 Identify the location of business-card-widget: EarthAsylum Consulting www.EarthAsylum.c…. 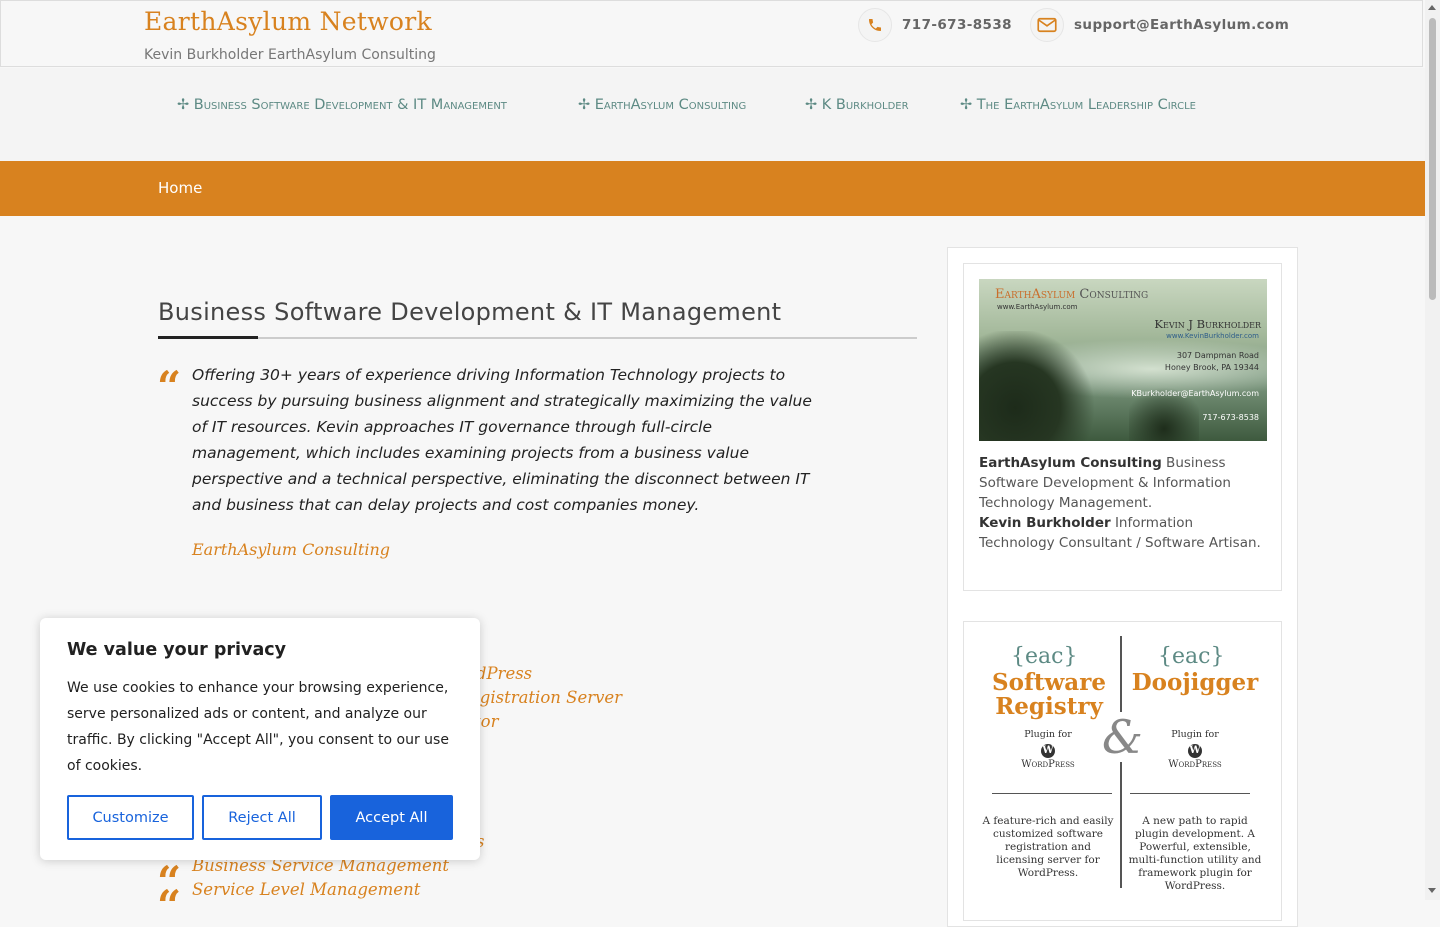
(1122, 427).